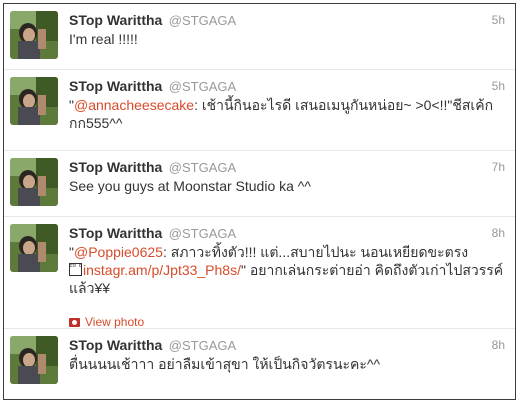 This screenshot has height=403, width=519. I want to click on tweet-text-line: See you guys at Moonstar Studio ka ^^, so click(190, 186).